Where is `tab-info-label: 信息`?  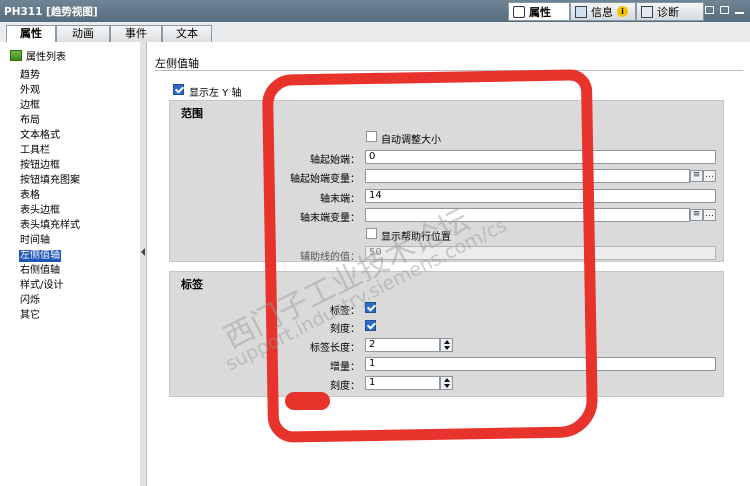
tab-info-label: 信息 is located at coordinates (602, 12).